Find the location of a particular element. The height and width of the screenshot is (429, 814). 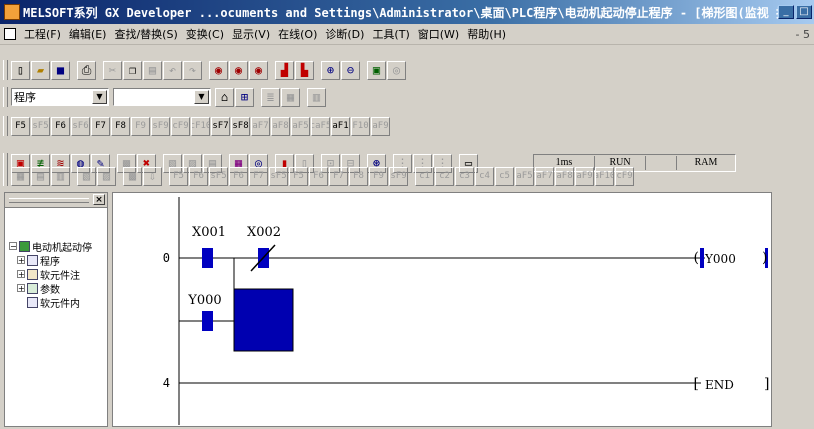

sfc-view-icon: ▧ is located at coordinates (86, 176).